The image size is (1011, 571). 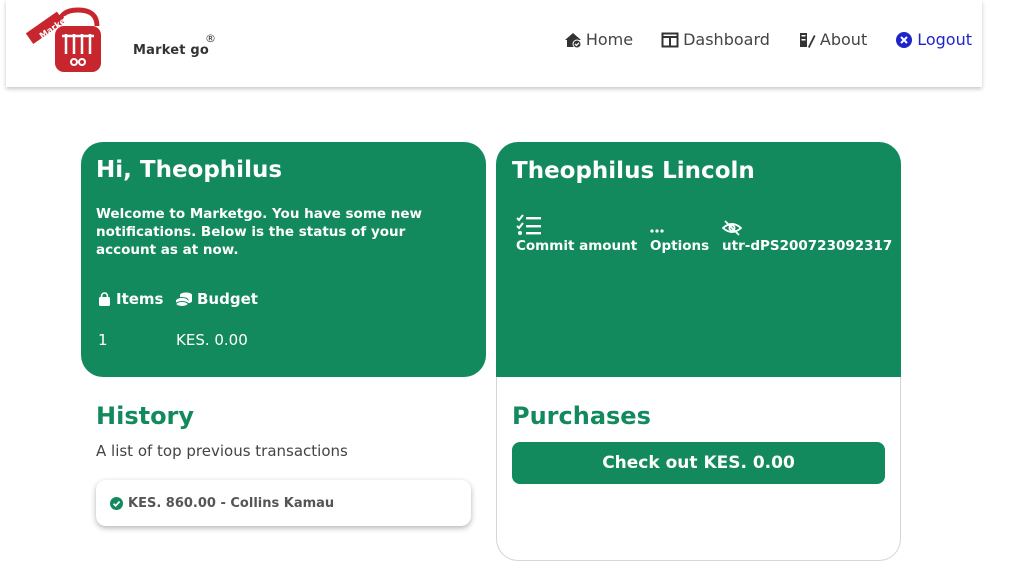 What do you see at coordinates (698, 463) in the screenshot?
I see `checkout-button: Check out KES. 0.00` at bounding box center [698, 463].